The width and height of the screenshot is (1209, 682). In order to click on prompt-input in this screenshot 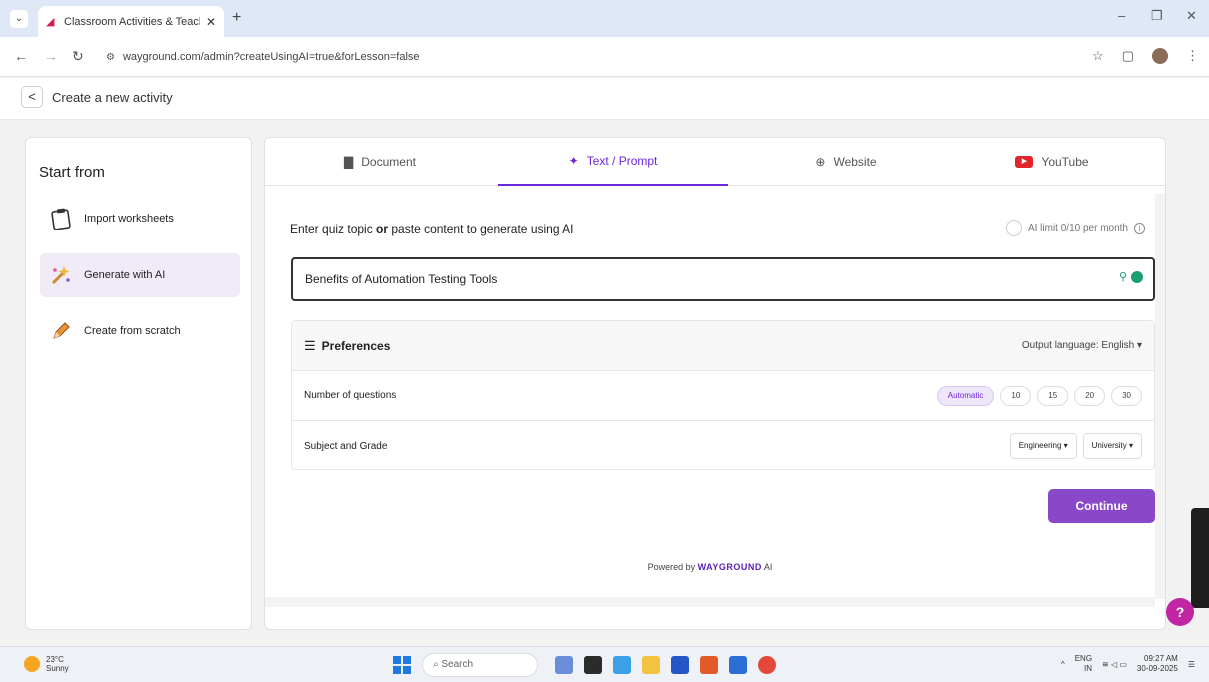, I will do `click(723, 279)`.